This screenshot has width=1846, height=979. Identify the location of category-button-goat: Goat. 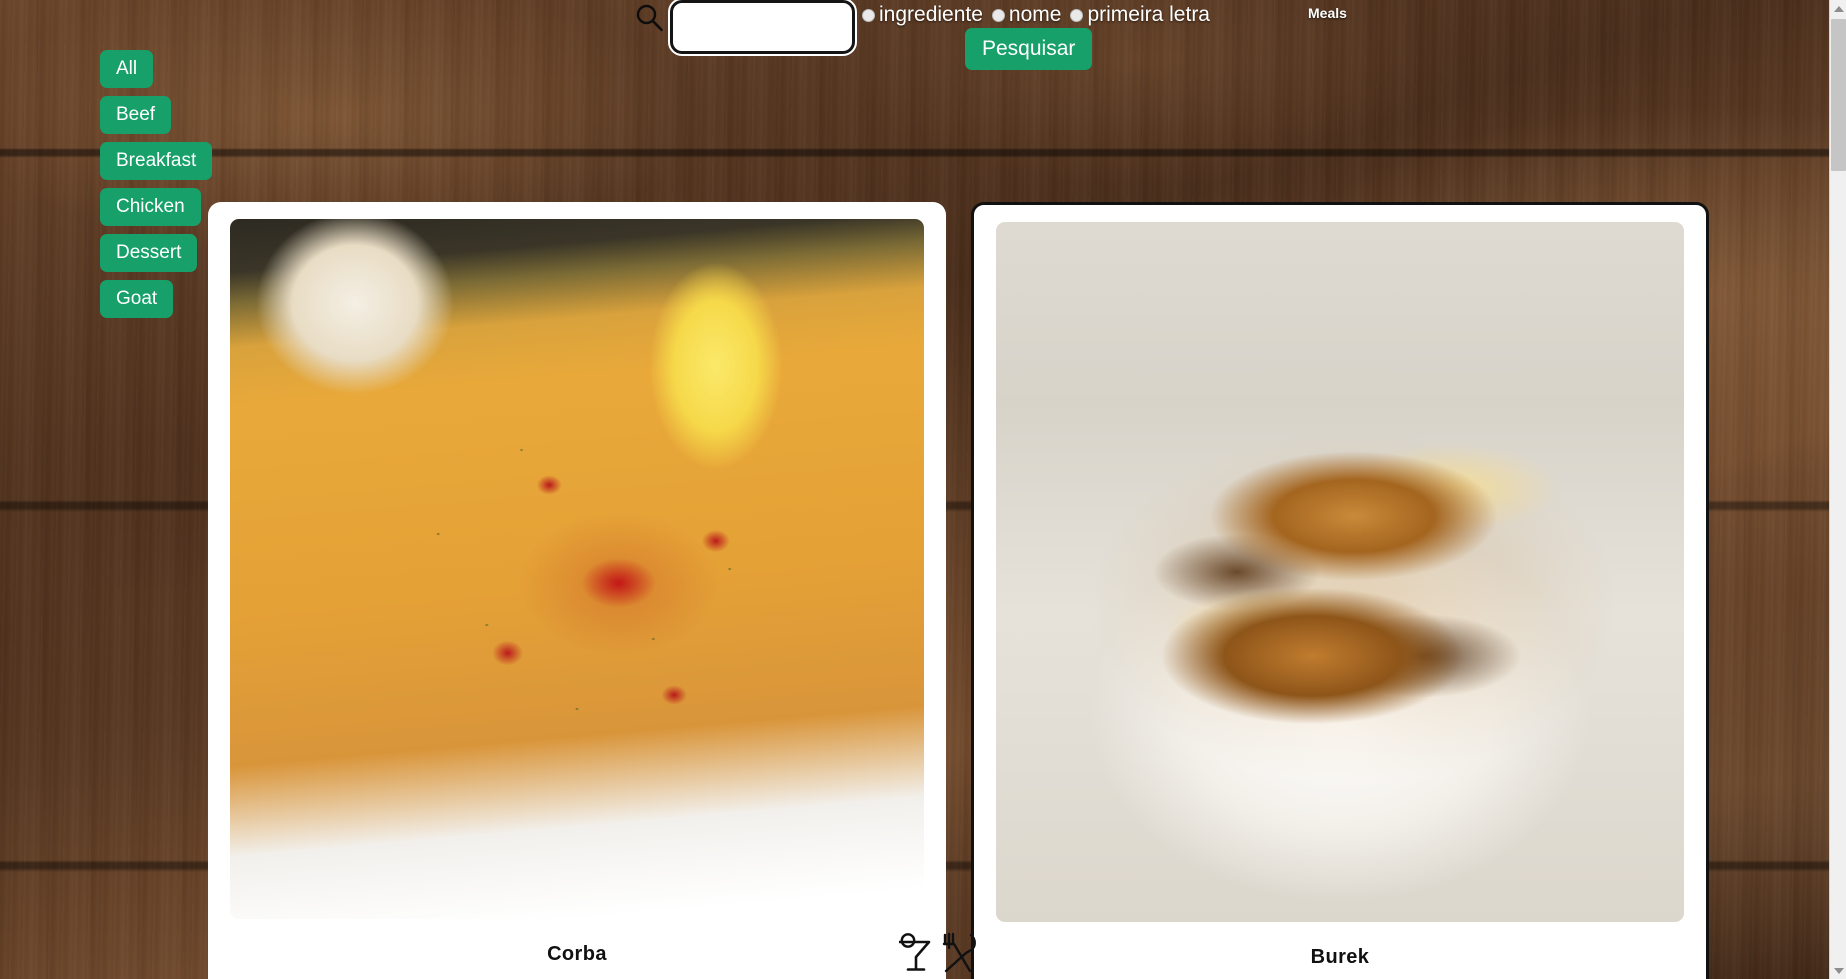
(137, 299).